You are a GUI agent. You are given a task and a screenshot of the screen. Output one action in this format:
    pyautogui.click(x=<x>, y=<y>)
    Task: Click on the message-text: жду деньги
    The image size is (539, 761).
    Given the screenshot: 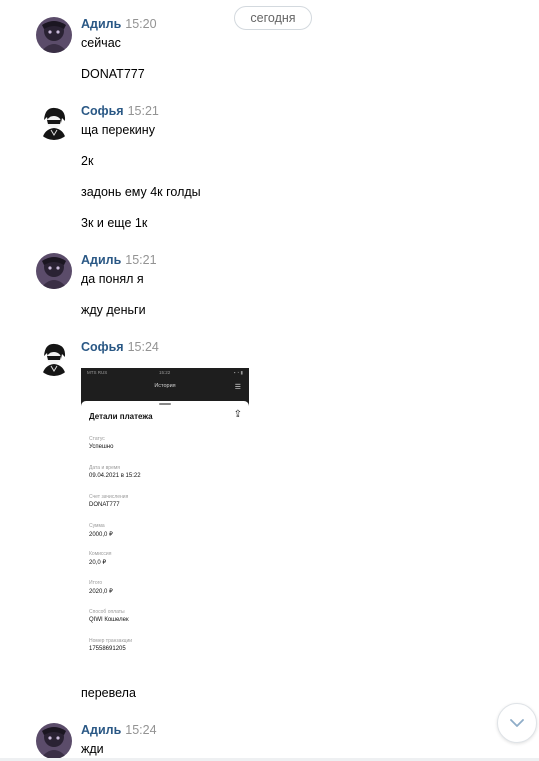 What is the action you would take?
    pyautogui.click(x=113, y=310)
    